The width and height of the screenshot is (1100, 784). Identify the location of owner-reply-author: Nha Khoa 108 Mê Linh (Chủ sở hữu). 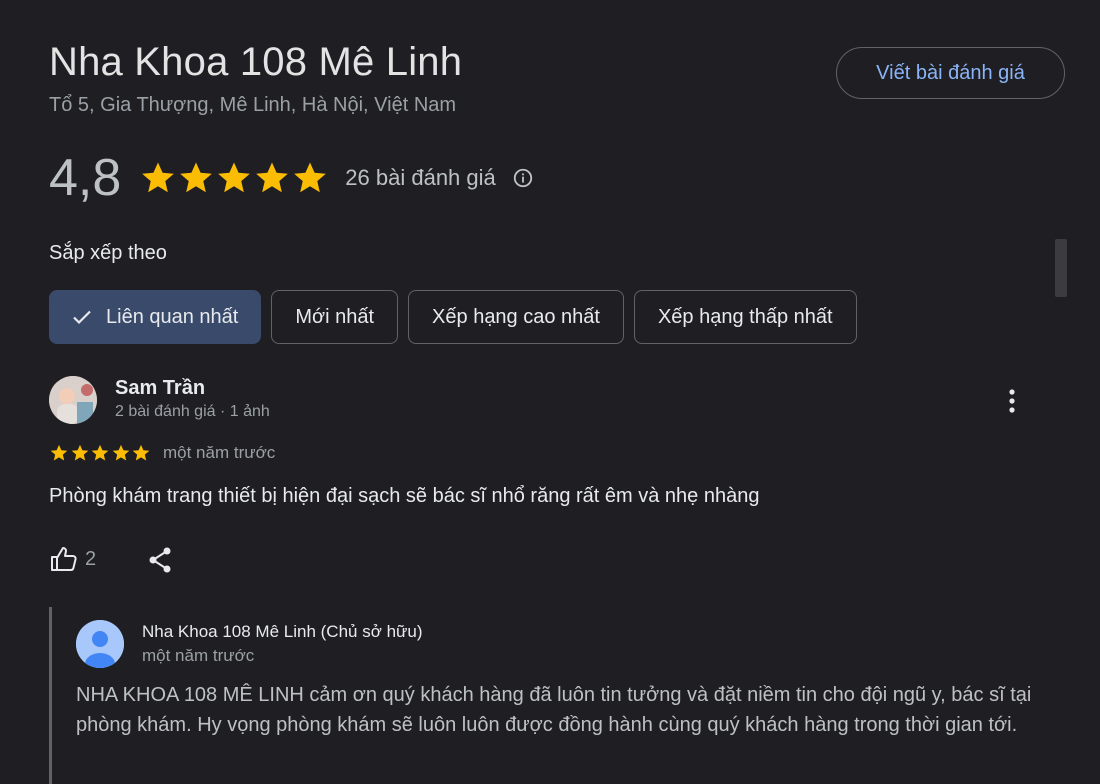
(282, 631).